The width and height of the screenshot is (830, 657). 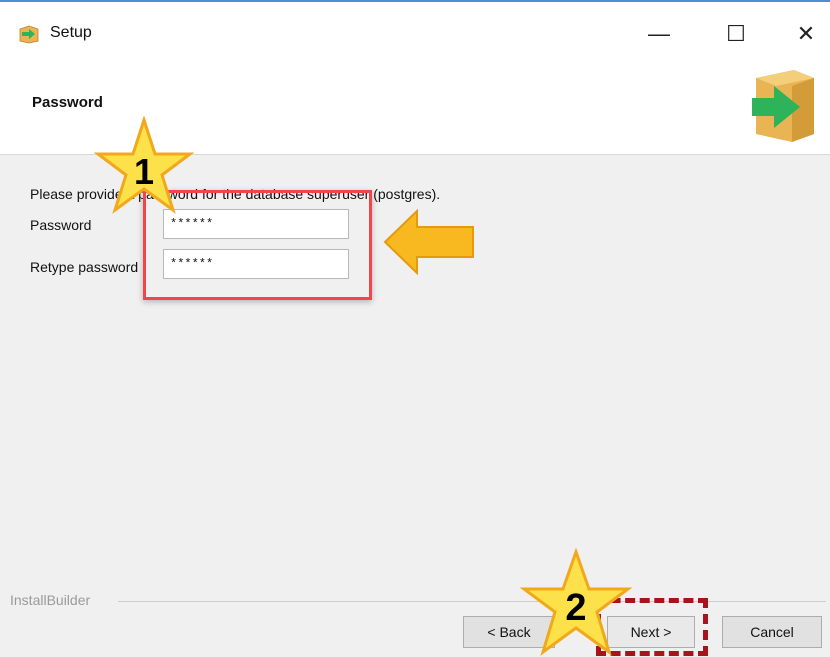 I want to click on maximize-button: ☐, so click(x=736, y=34).